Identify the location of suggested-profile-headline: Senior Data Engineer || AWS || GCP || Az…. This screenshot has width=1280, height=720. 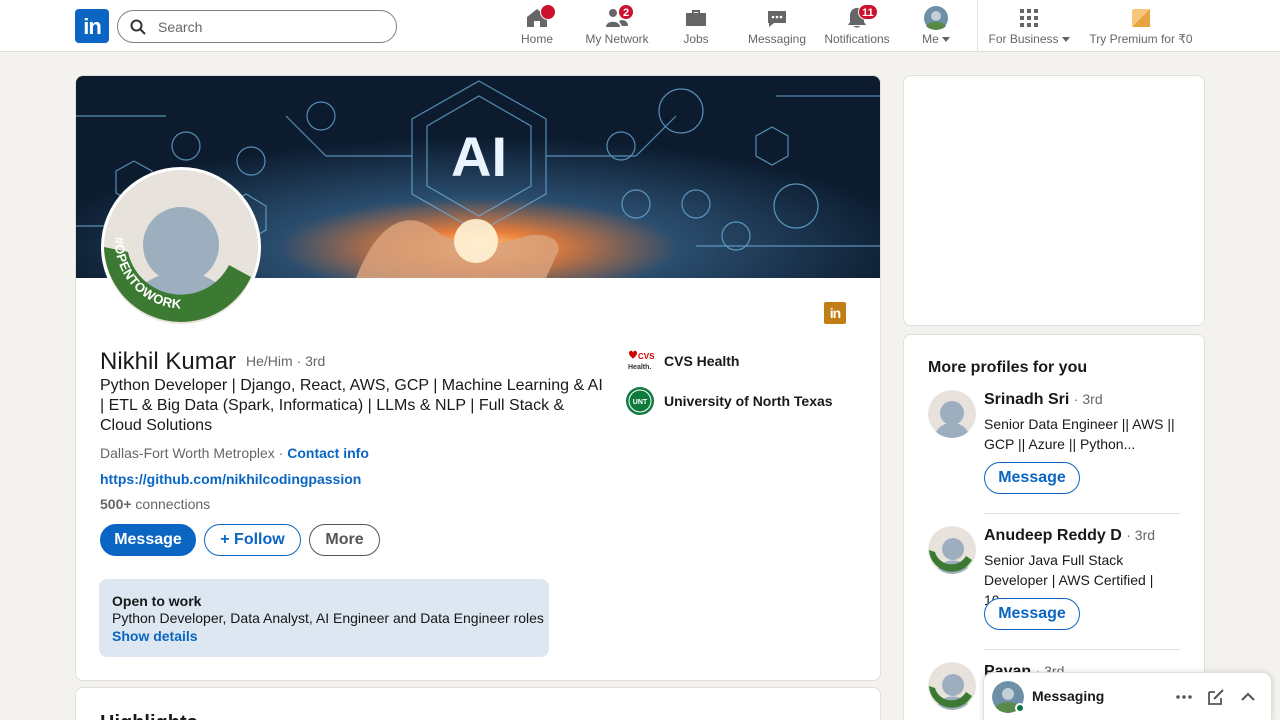
(1079, 434).